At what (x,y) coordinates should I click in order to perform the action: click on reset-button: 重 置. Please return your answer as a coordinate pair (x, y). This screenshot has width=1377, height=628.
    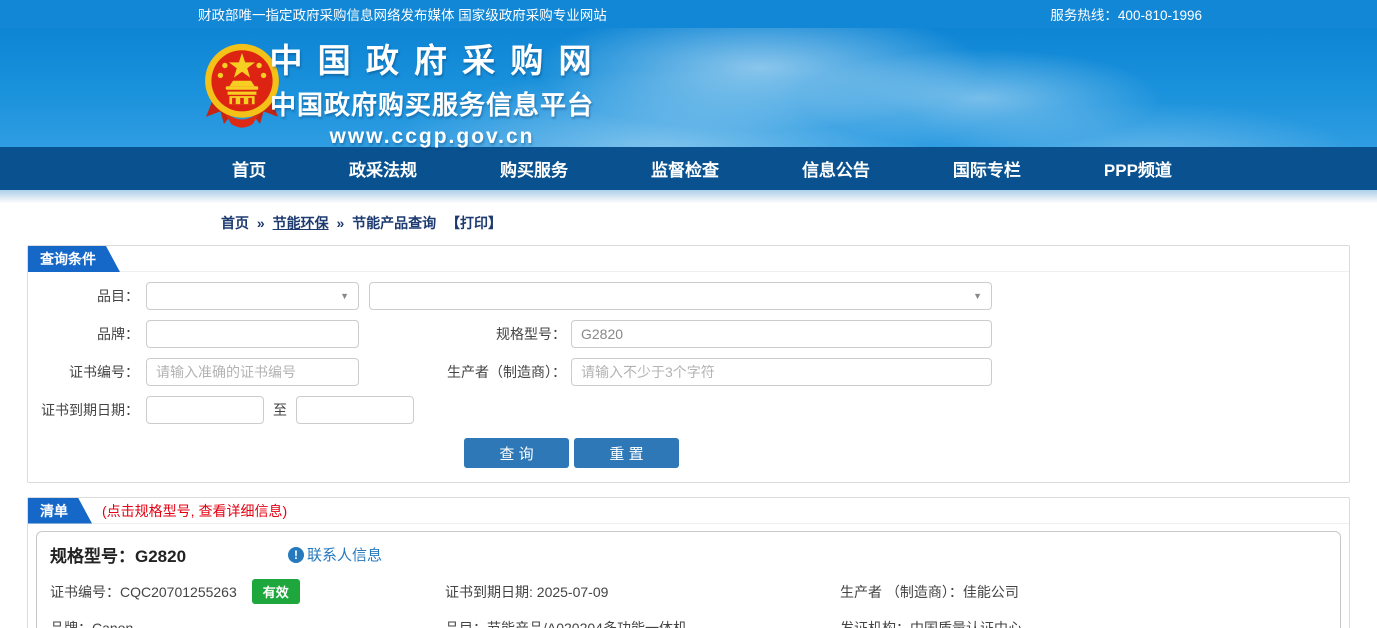
    Looking at the image, I should click on (626, 453).